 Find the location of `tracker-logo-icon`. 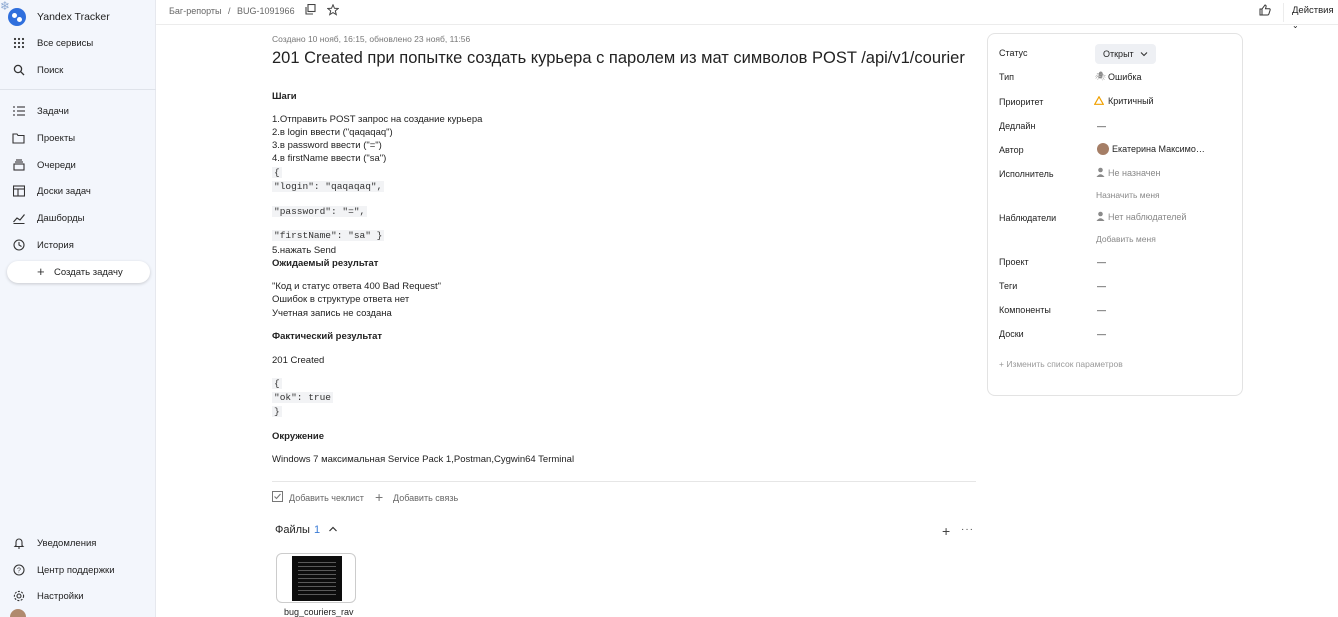

tracker-logo-icon is located at coordinates (17, 17).